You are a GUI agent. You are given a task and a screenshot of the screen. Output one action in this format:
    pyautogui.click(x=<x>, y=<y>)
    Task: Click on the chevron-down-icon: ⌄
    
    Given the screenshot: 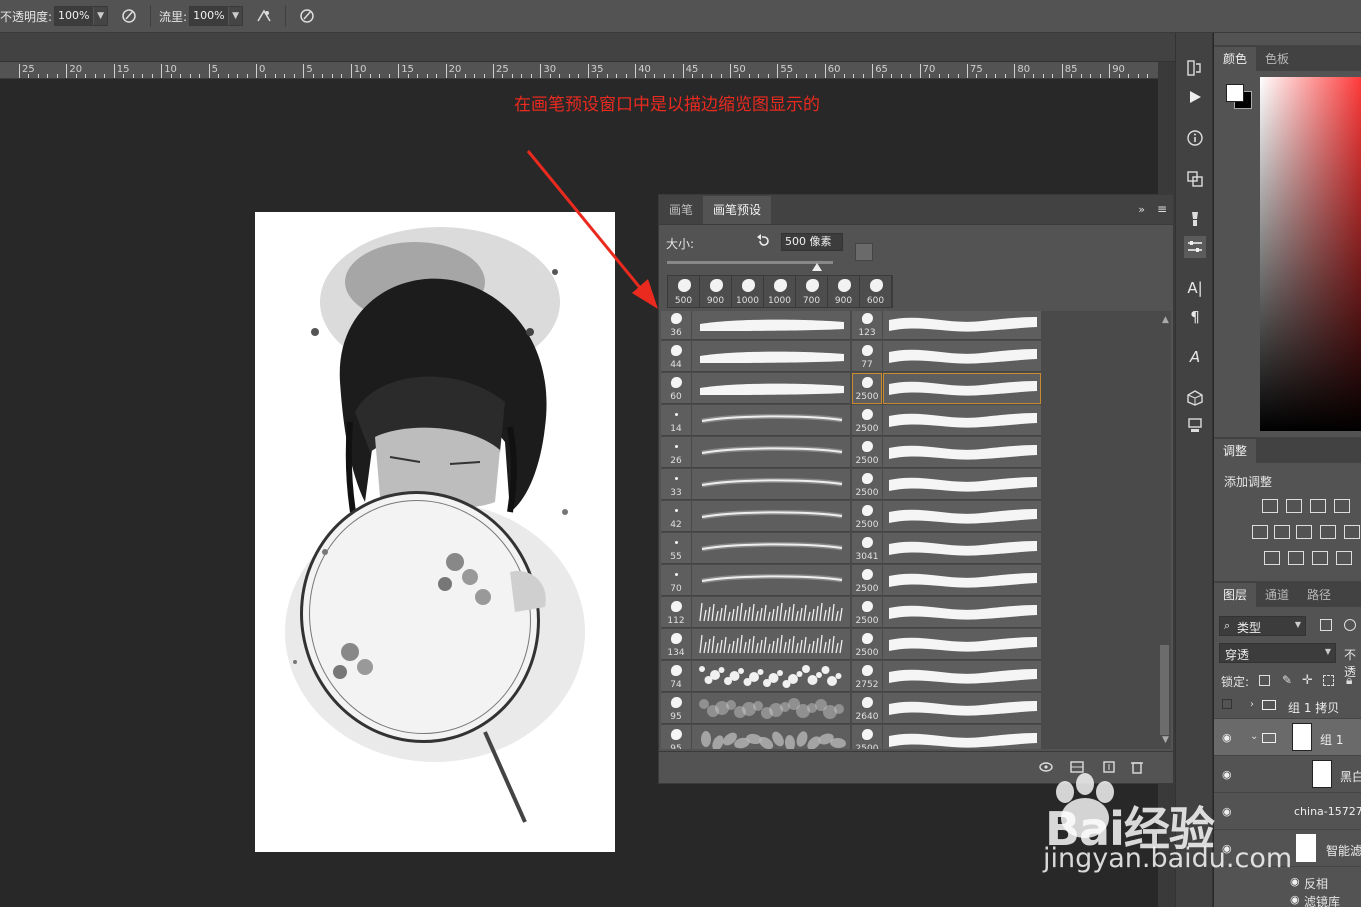 What is the action you would take?
    pyautogui.click(x=1254, y=736)
    